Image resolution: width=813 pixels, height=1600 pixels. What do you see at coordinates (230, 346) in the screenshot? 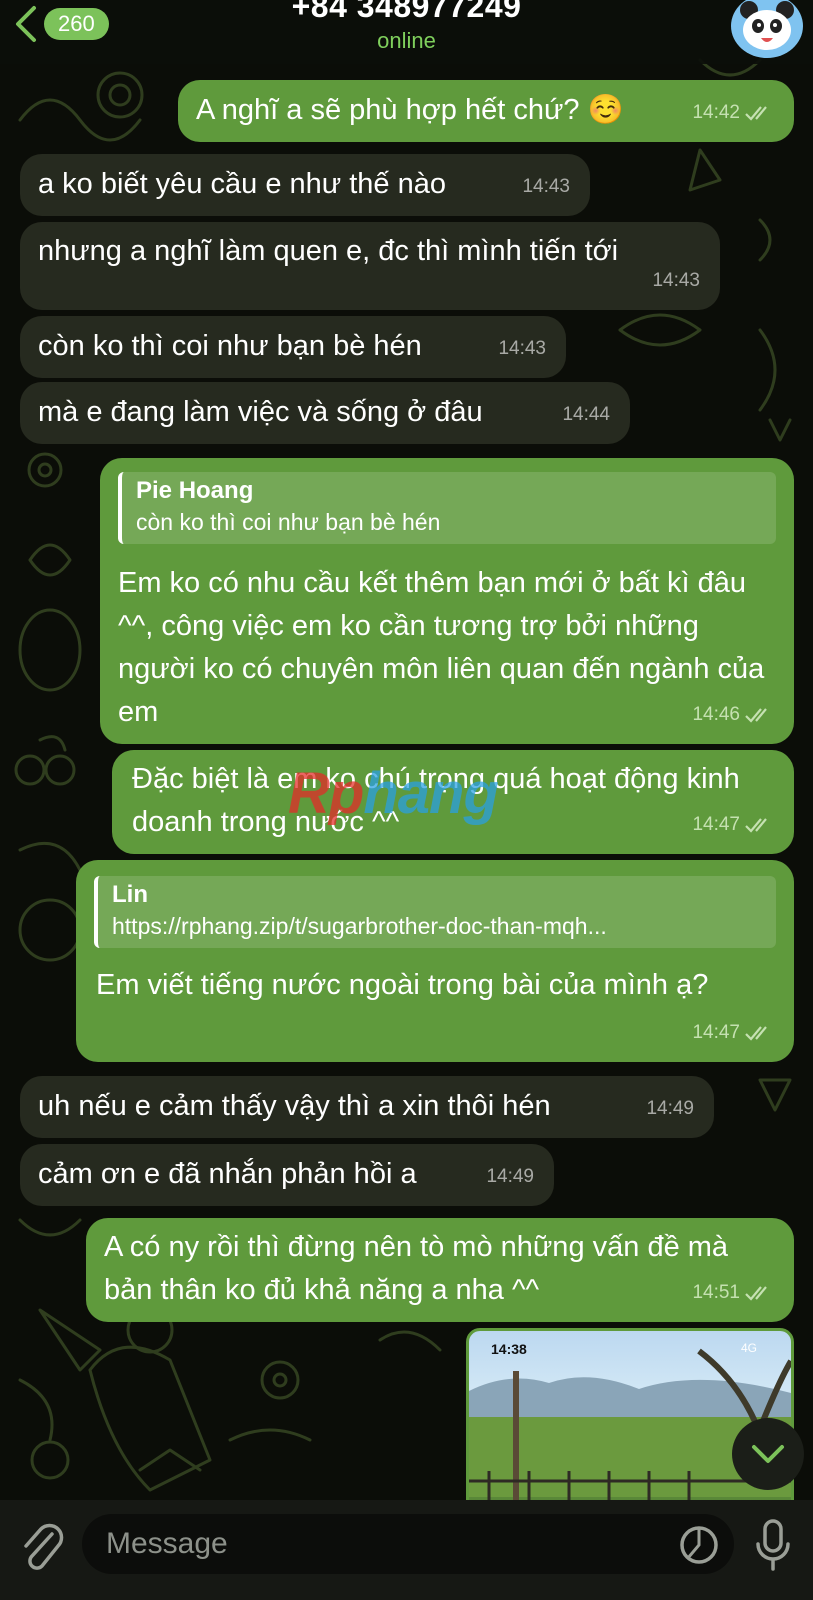
I see `message-text: còn ko thì coi như bạn bè hén` at bounding box center [230, 346].